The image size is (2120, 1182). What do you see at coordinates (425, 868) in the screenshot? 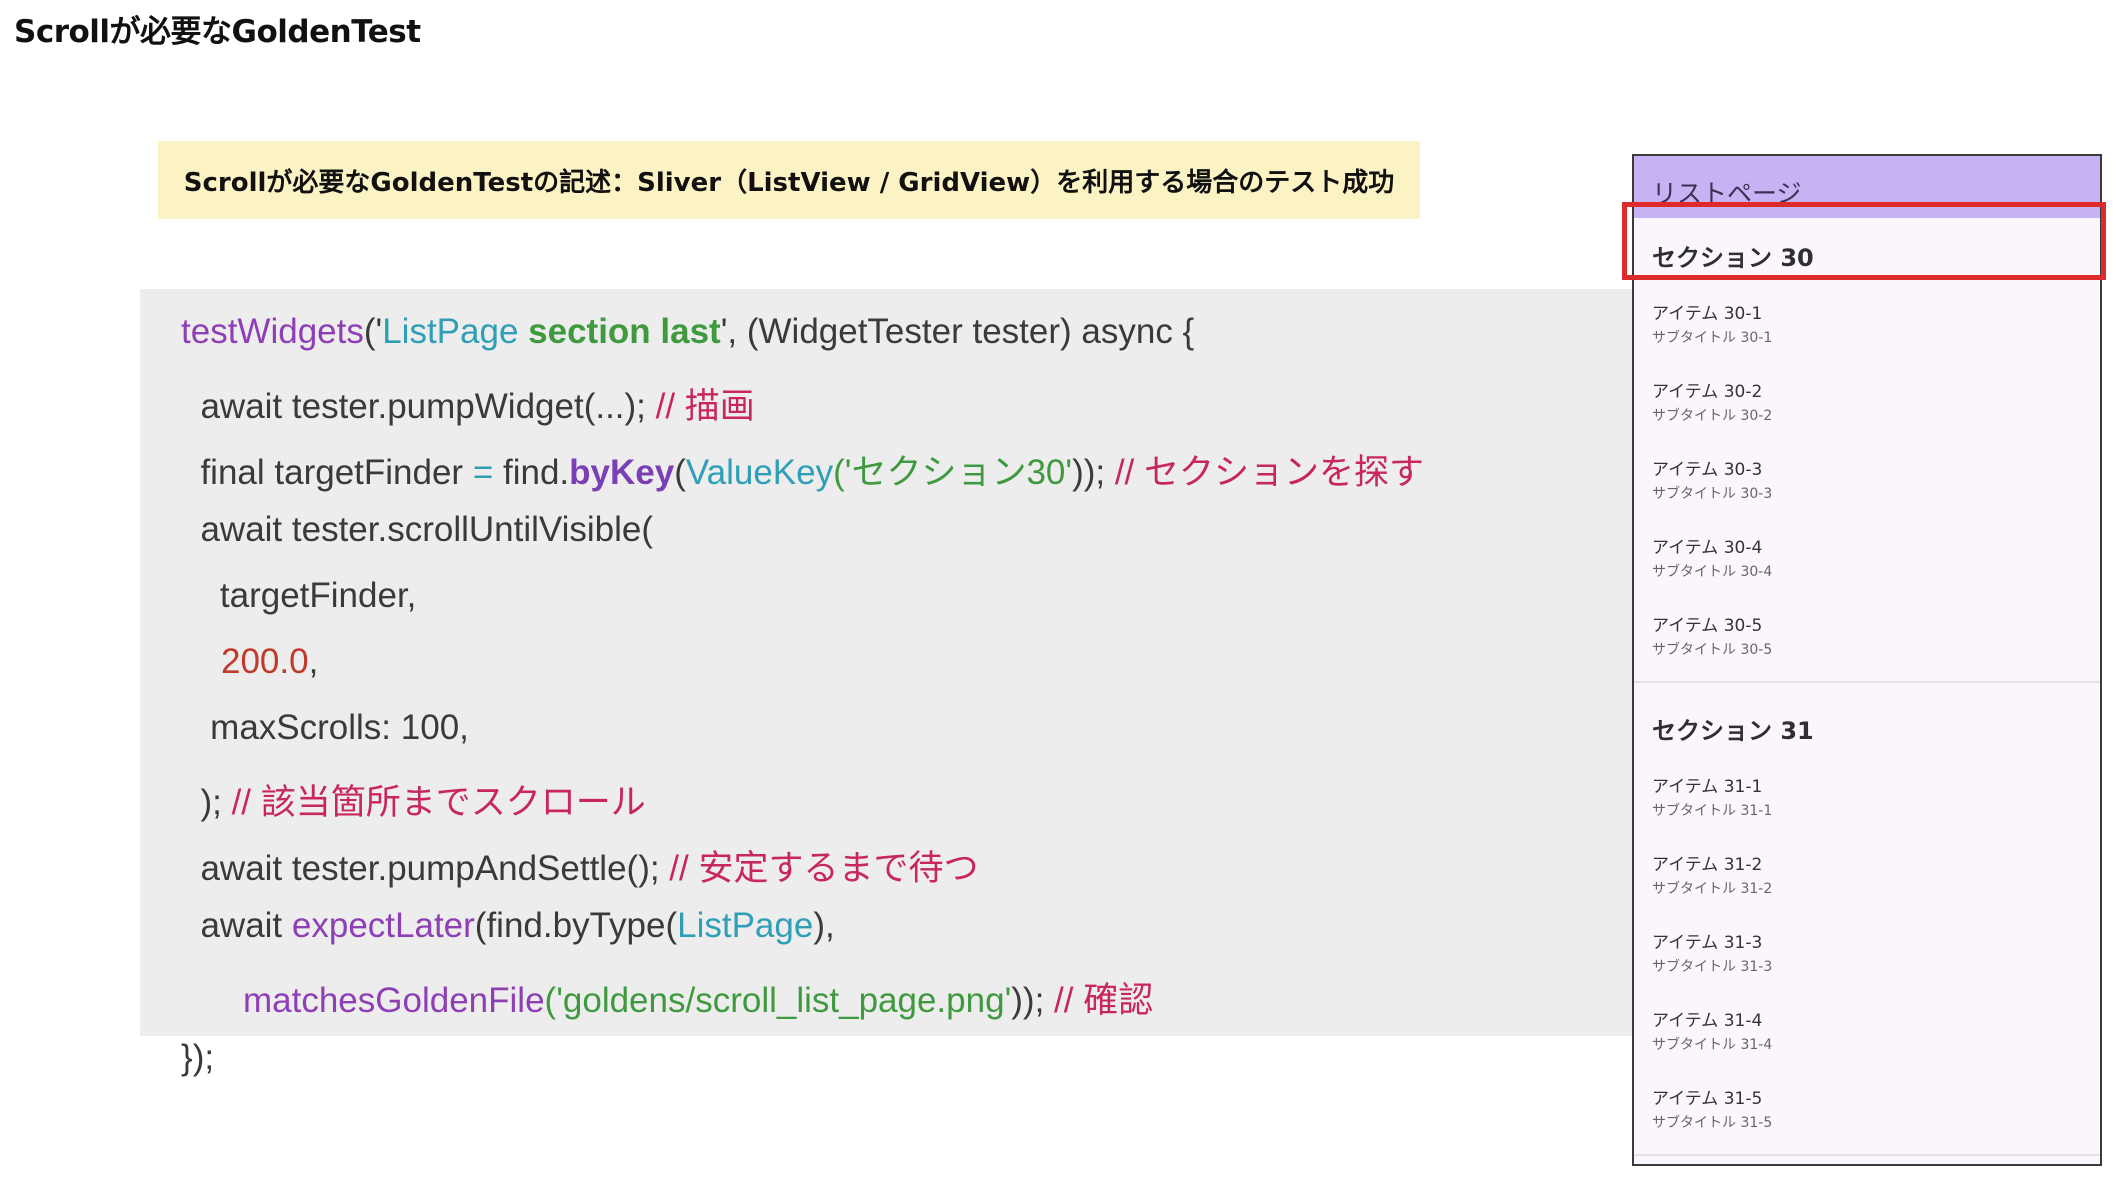
I see `code-token: await tester.pumpAndSettle();` at bounding box center [425, 868].